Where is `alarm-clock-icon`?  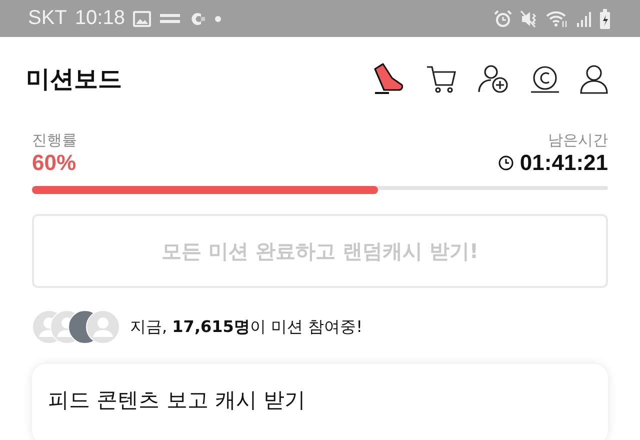 alarm-clock-icon is located at coordinates (503, 19).